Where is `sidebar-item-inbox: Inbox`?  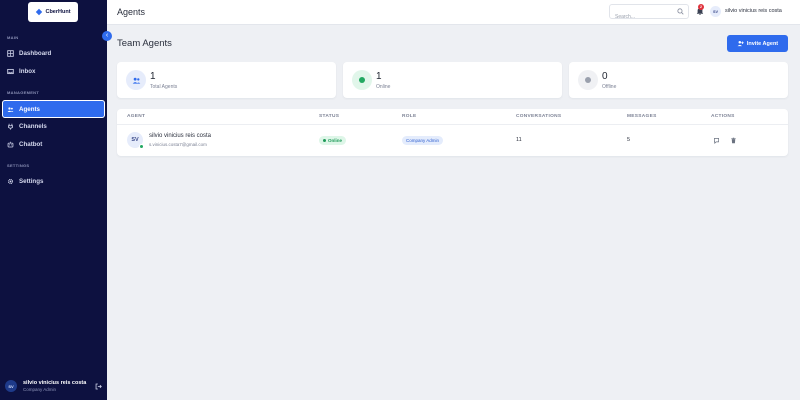 sidebar-item-inbox: Inbox is located at coordinates (53, 71).